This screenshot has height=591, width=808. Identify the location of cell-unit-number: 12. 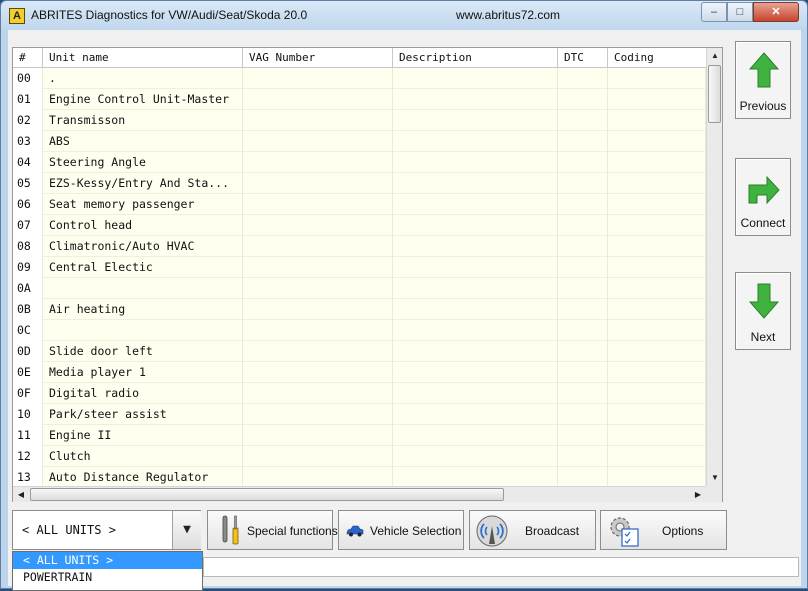
(28, 456).